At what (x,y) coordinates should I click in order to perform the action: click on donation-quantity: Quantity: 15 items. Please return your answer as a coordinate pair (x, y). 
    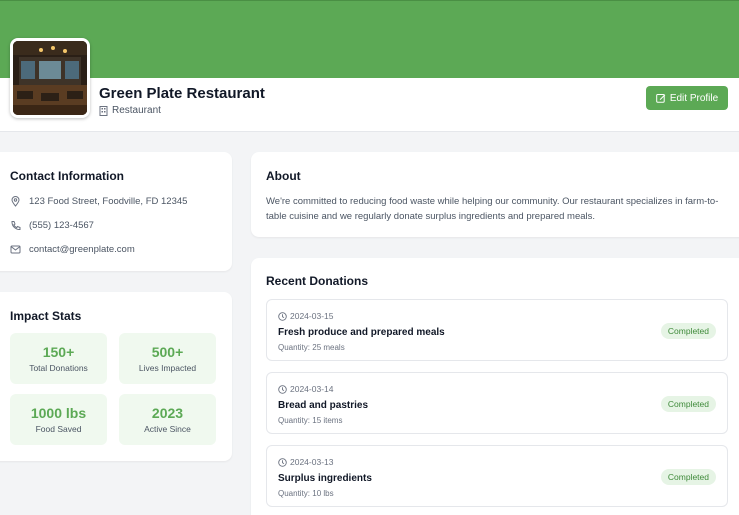
    Looking at the image, I should click on (310, 420).